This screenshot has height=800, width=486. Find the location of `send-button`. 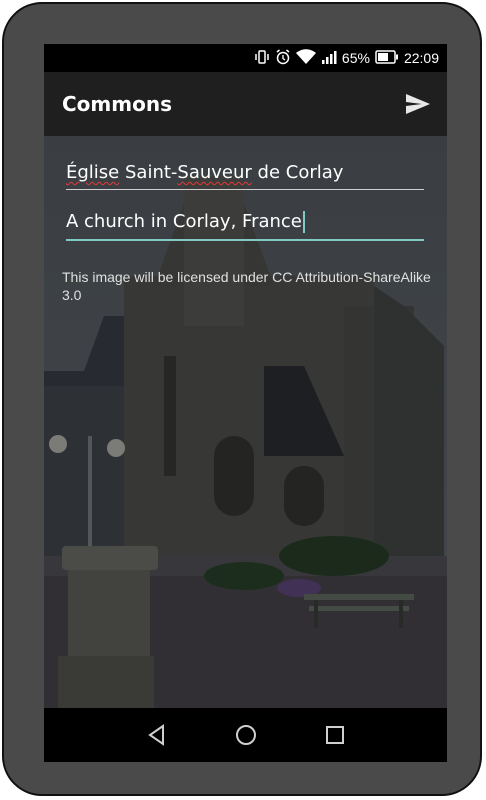

send-button is located at coordinates (418, 104).